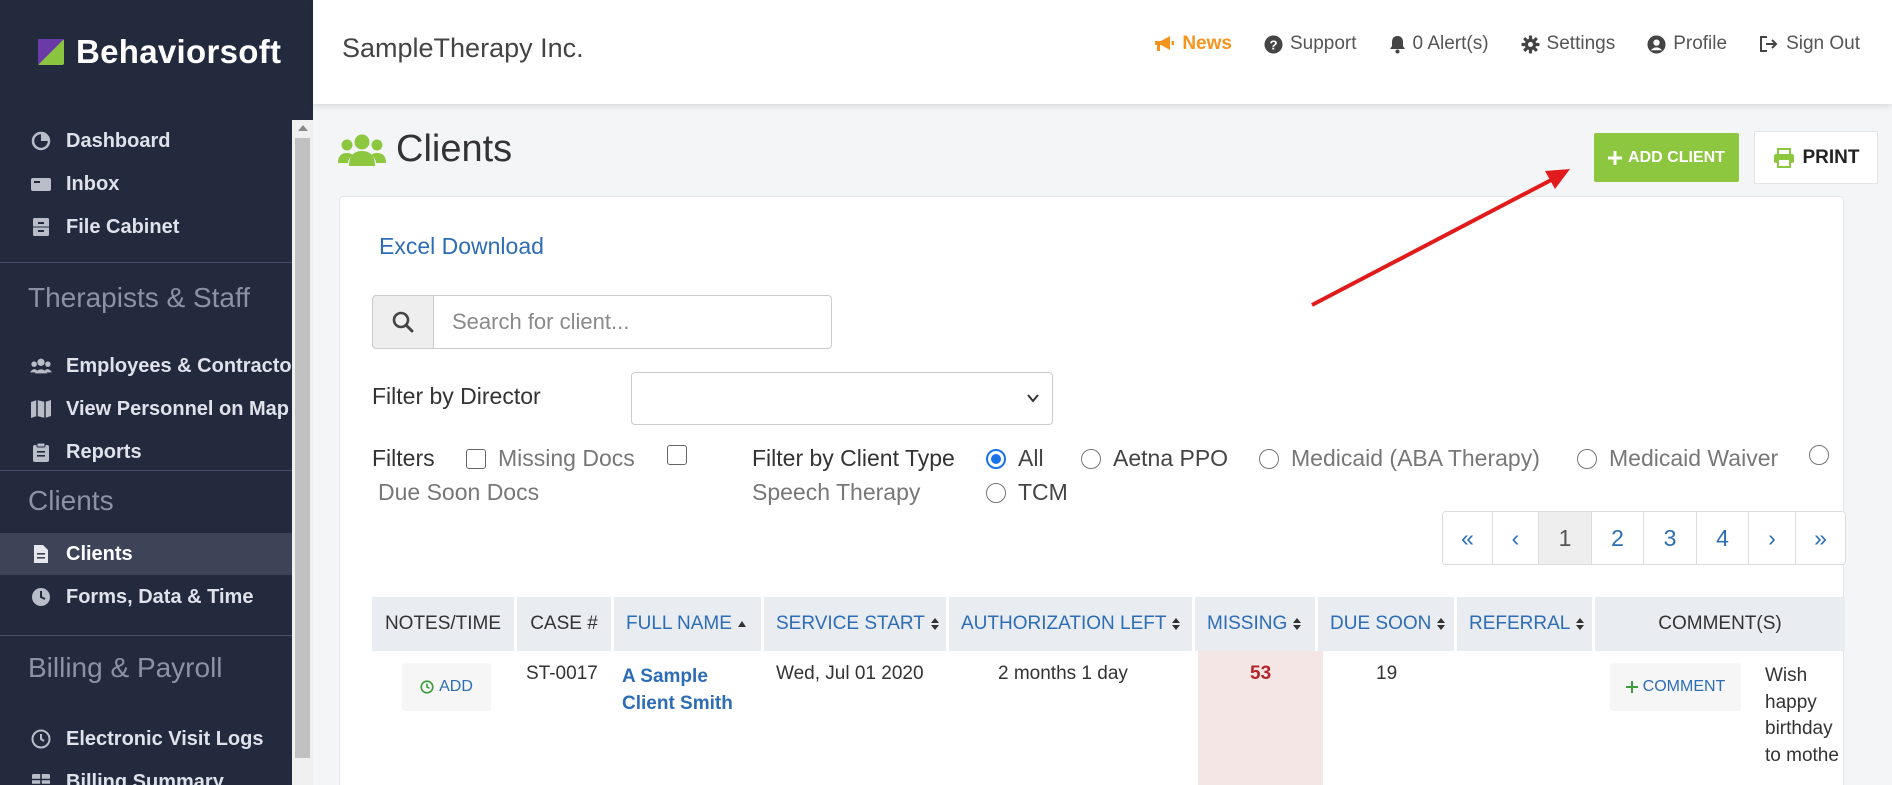 This screenshot has height=785, width=1892. I want to click on pagination: « ‹ 1 2 3 4 › », so click(1644, 538).